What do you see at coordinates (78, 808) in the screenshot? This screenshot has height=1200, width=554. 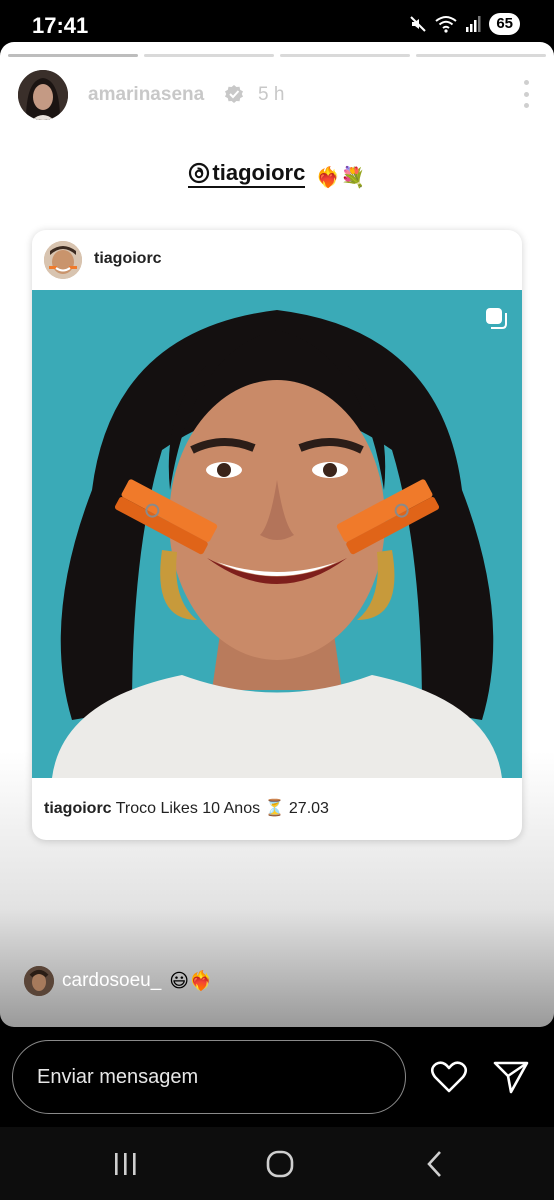 I see `caption-username: tiagoiorc` at bounding box center [78, 808].